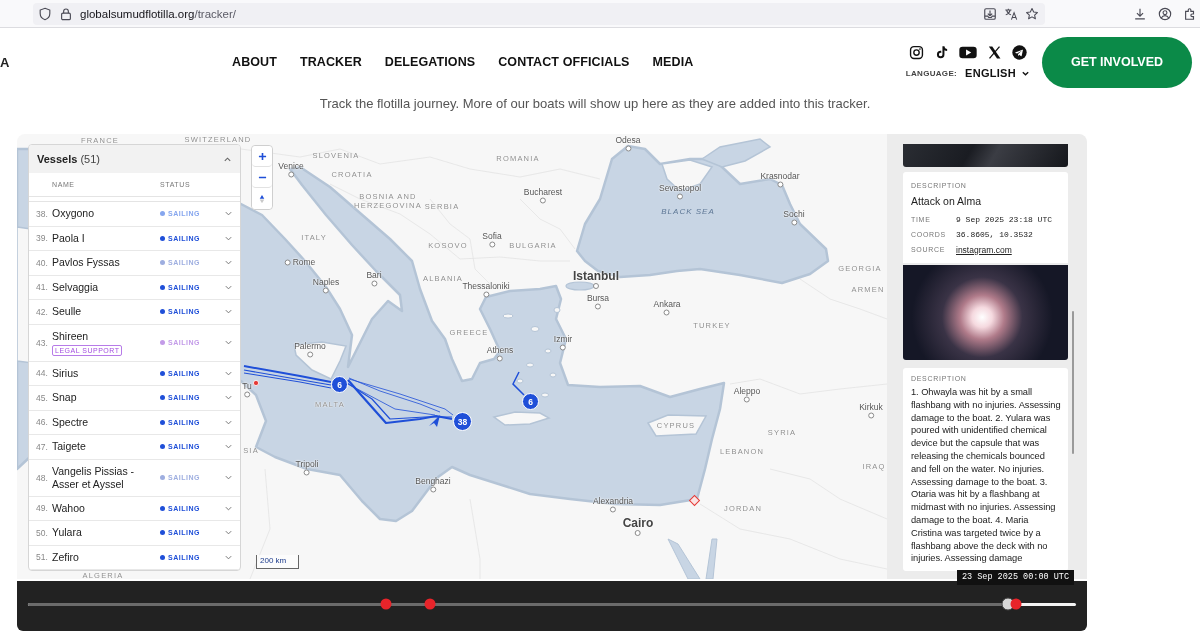 The image size is (1200, 635). Describe the element at coordinates (667, 304) in the screenshot. I see `city-label: Ankara` at that location.